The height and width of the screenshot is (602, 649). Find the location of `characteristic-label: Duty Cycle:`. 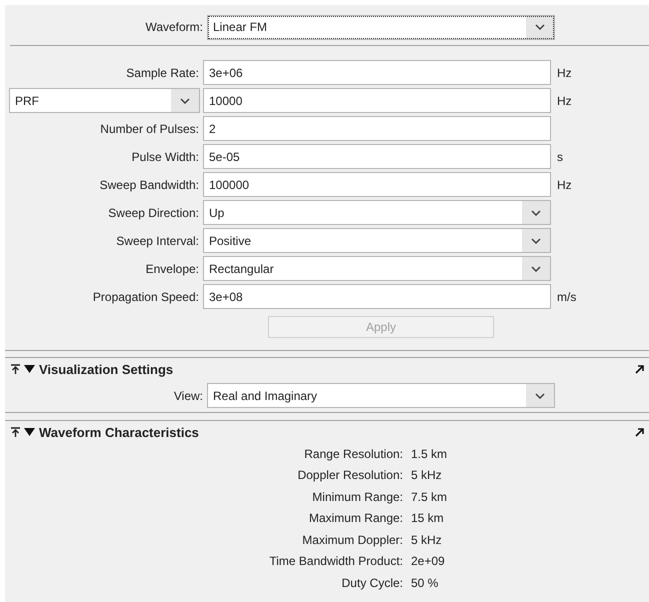

characteristic-label: Duty Cycle: is located at coordinates (371, 583).